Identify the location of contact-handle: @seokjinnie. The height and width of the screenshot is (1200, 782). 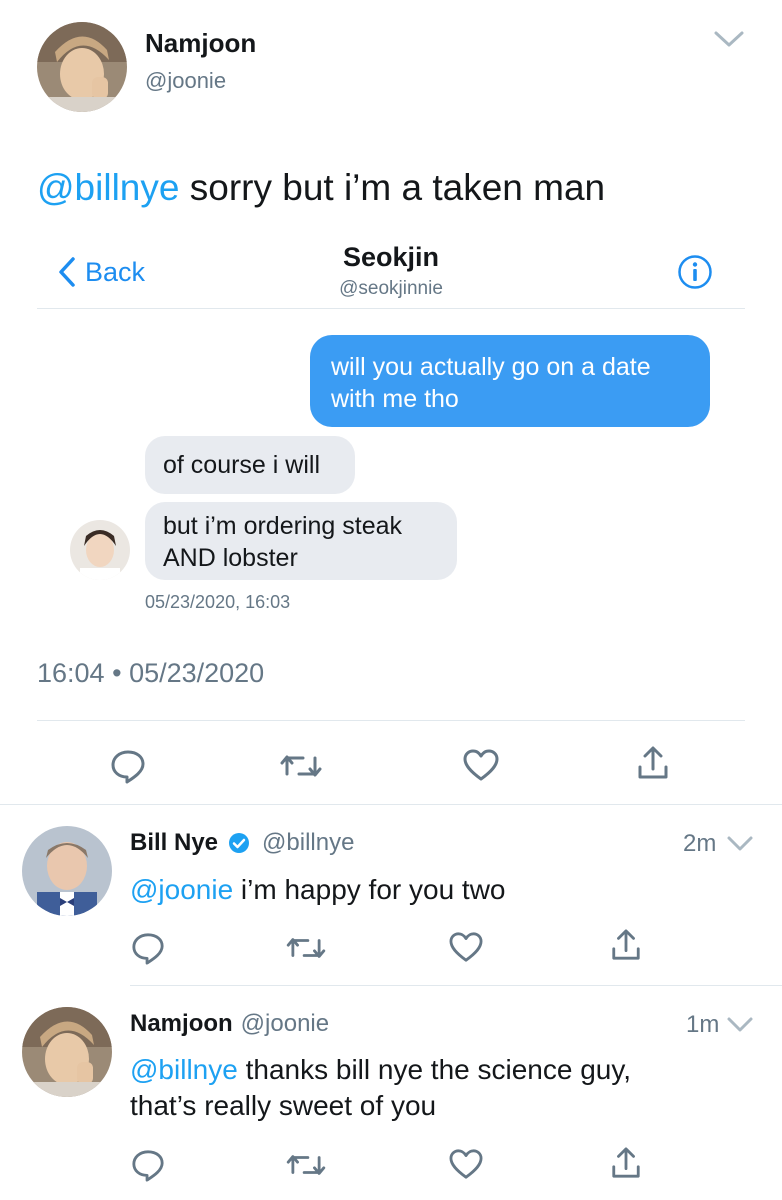
(391, 288).